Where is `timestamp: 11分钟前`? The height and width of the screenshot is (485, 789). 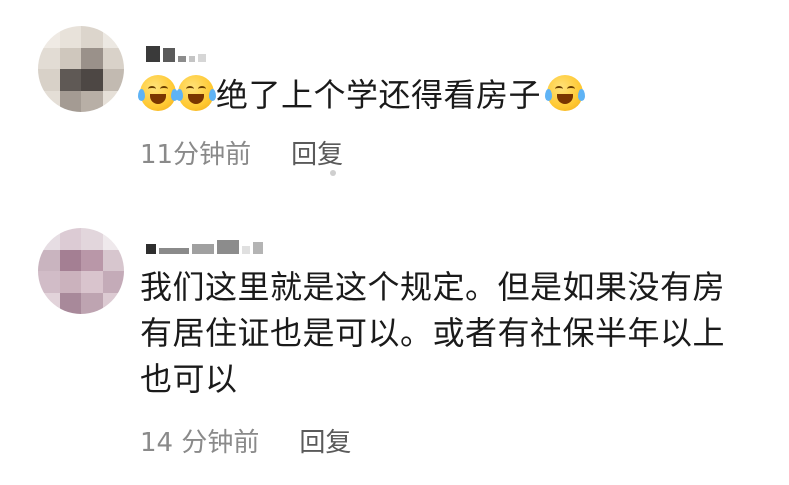 timestamp: 11分钟前 is located at coordinates (196, 155).